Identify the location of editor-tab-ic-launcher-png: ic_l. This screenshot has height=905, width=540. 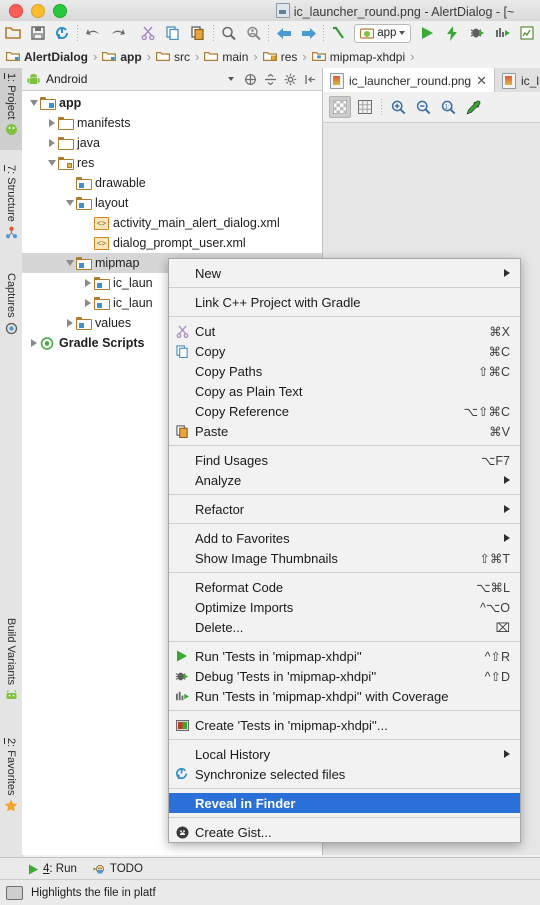
(517, 80).